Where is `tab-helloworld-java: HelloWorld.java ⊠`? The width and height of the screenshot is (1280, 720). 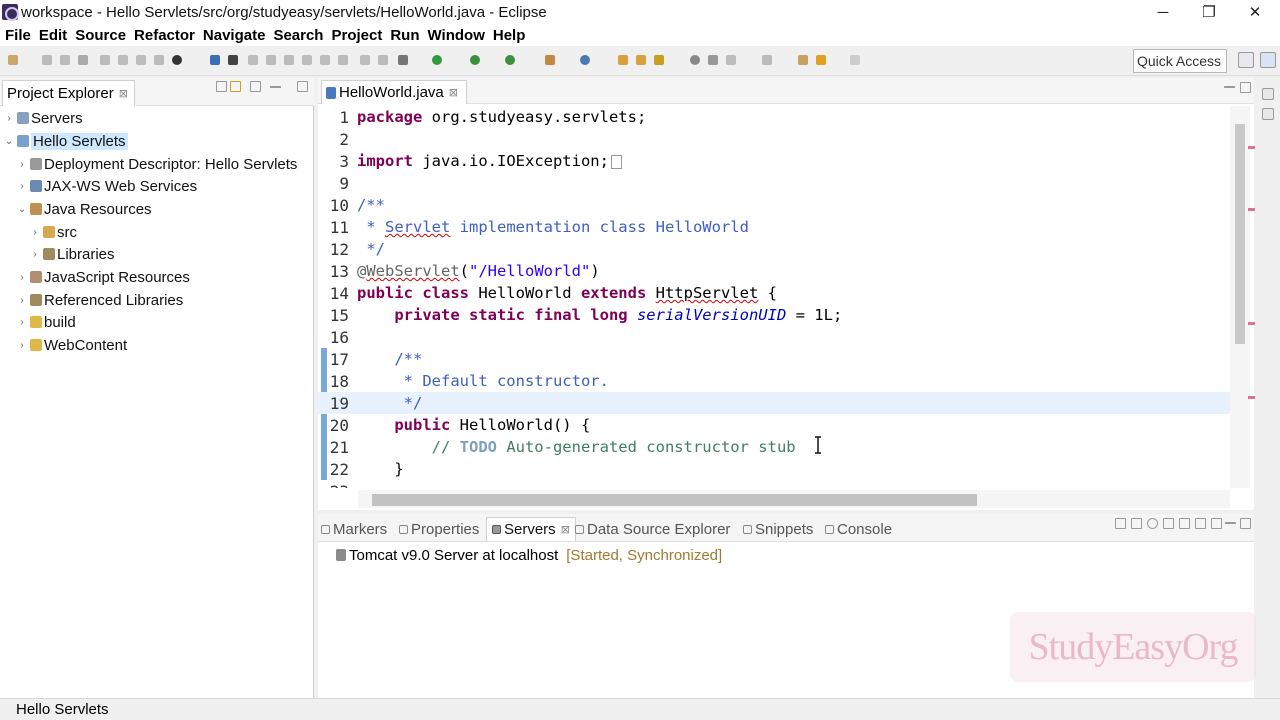 tab-helloworld-java: HelloWorld.java ⊠ is located at coordinates (394, 92).